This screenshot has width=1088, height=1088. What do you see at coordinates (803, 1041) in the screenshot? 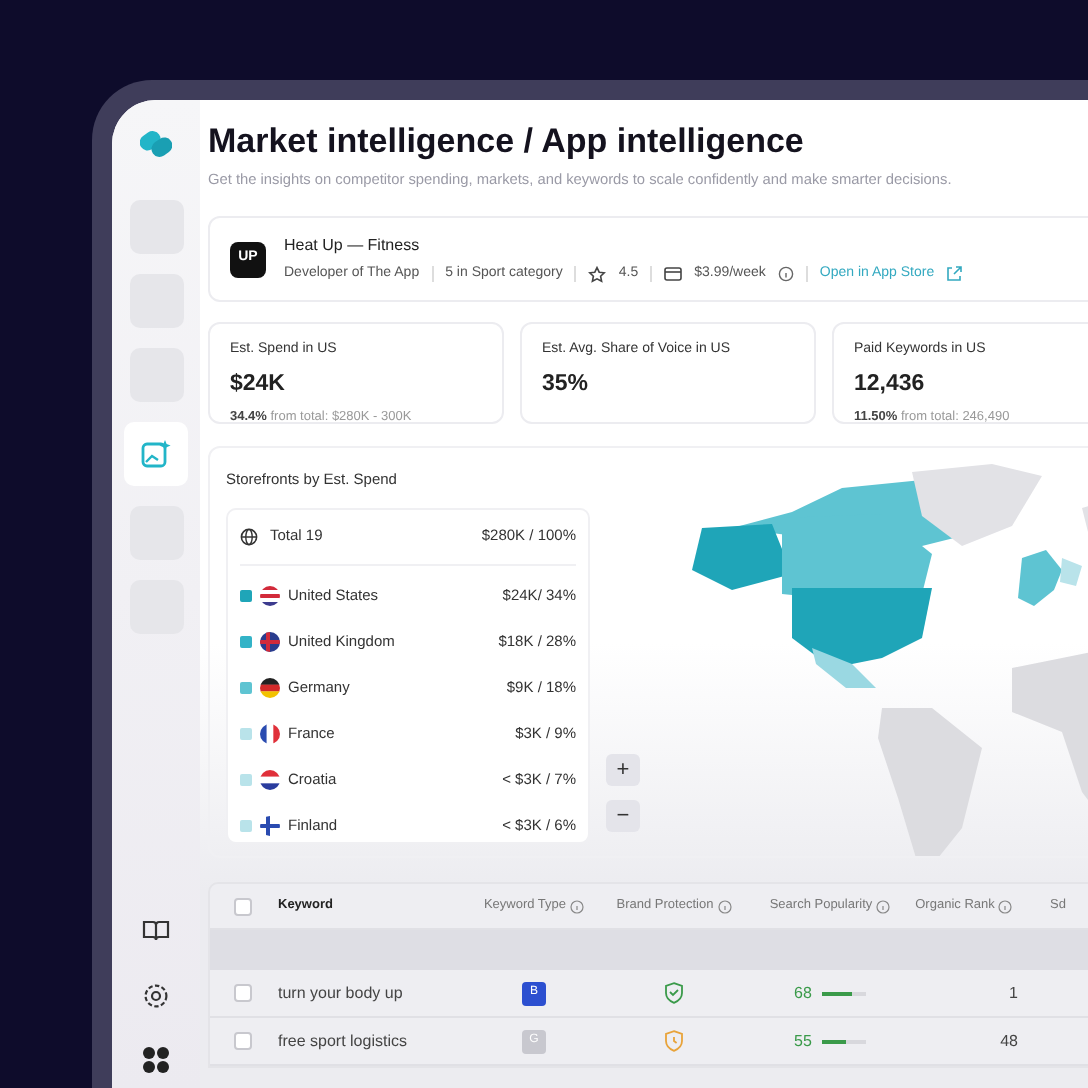
I see `popularity-value: 55` at bounding box center [803, 1041].